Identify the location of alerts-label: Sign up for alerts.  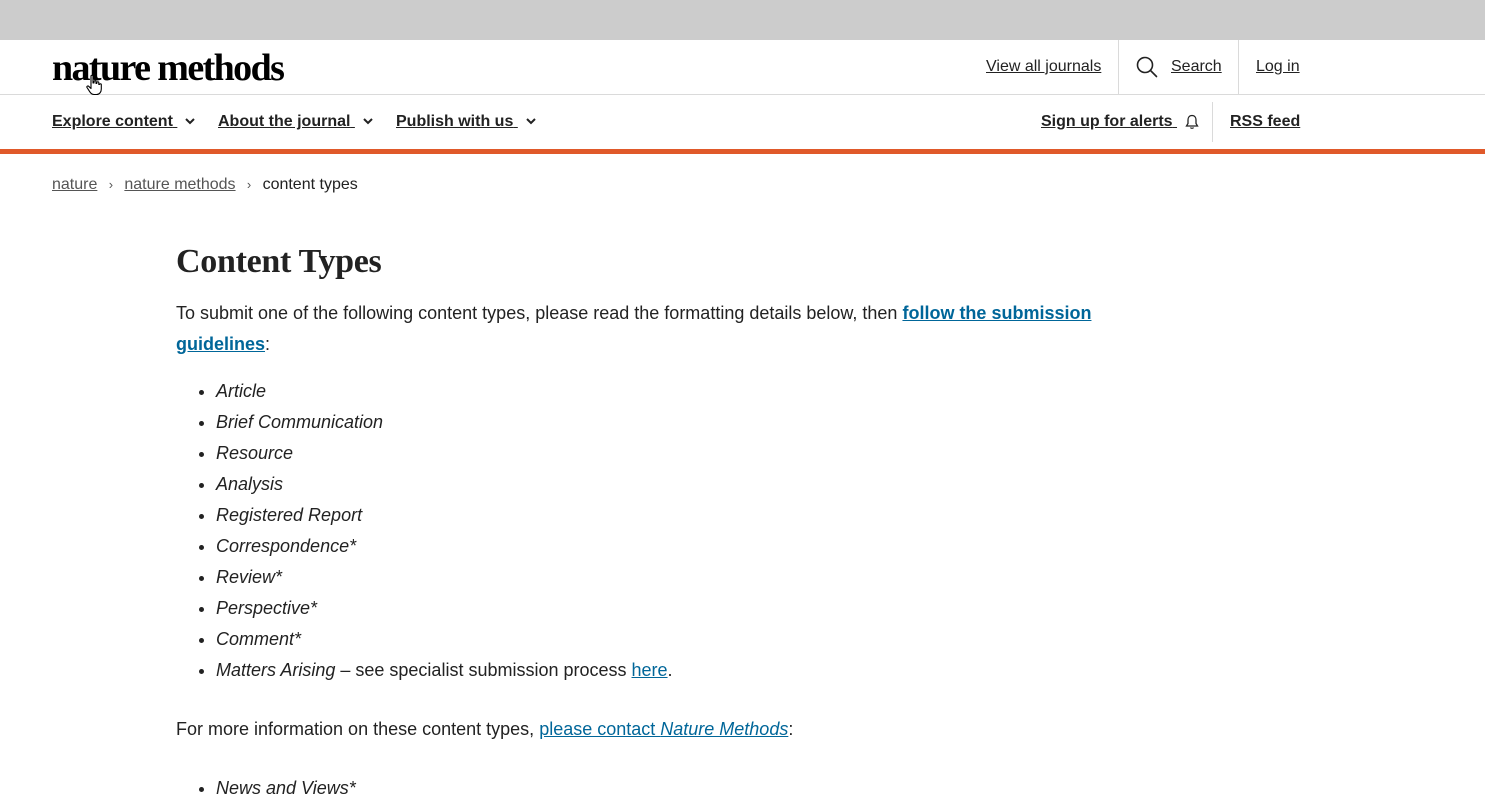
(1107, 121).